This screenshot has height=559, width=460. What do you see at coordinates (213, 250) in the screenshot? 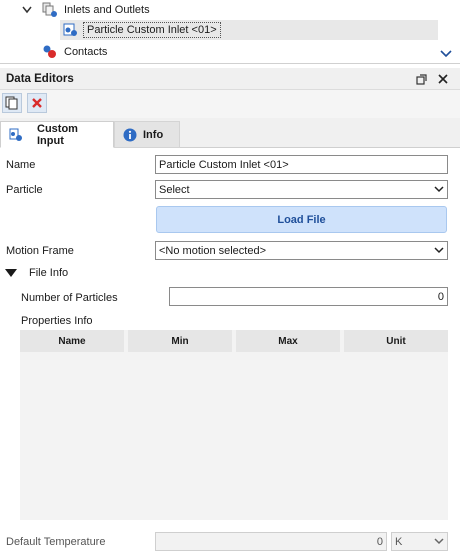
I see `motion-frame-value: <No motion selected>` at bounding box center [213, 250].